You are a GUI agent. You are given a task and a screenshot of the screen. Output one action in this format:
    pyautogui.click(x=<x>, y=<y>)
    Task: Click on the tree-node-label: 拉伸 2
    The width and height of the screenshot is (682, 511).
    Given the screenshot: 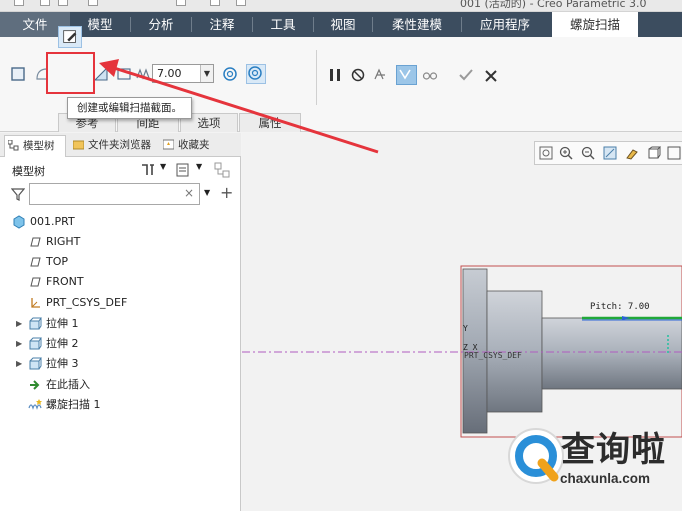 What is the action you would take?
    pyautogui.click(x=62, y=343)
    